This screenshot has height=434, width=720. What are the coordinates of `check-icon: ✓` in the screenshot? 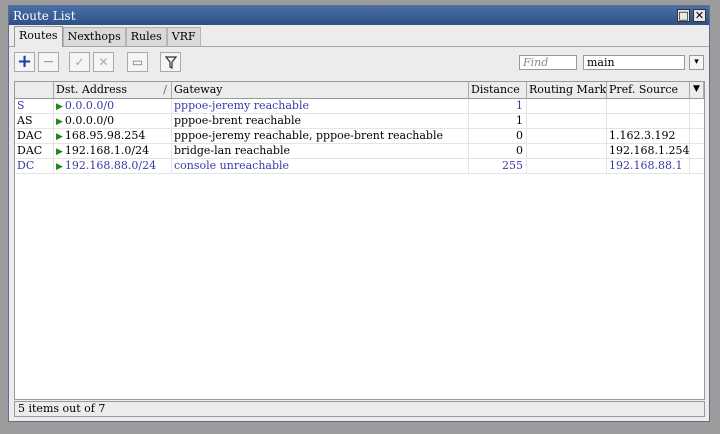 It's located at (79, 62).